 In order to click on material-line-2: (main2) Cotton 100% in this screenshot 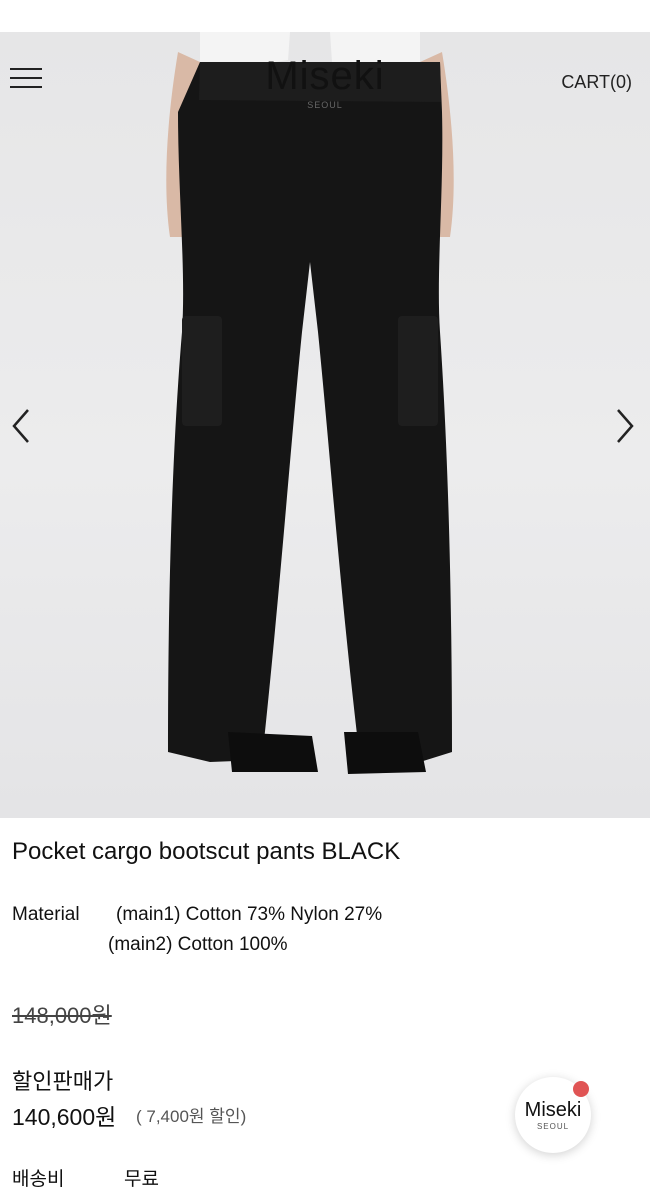, I will do `click(198, 944)`.